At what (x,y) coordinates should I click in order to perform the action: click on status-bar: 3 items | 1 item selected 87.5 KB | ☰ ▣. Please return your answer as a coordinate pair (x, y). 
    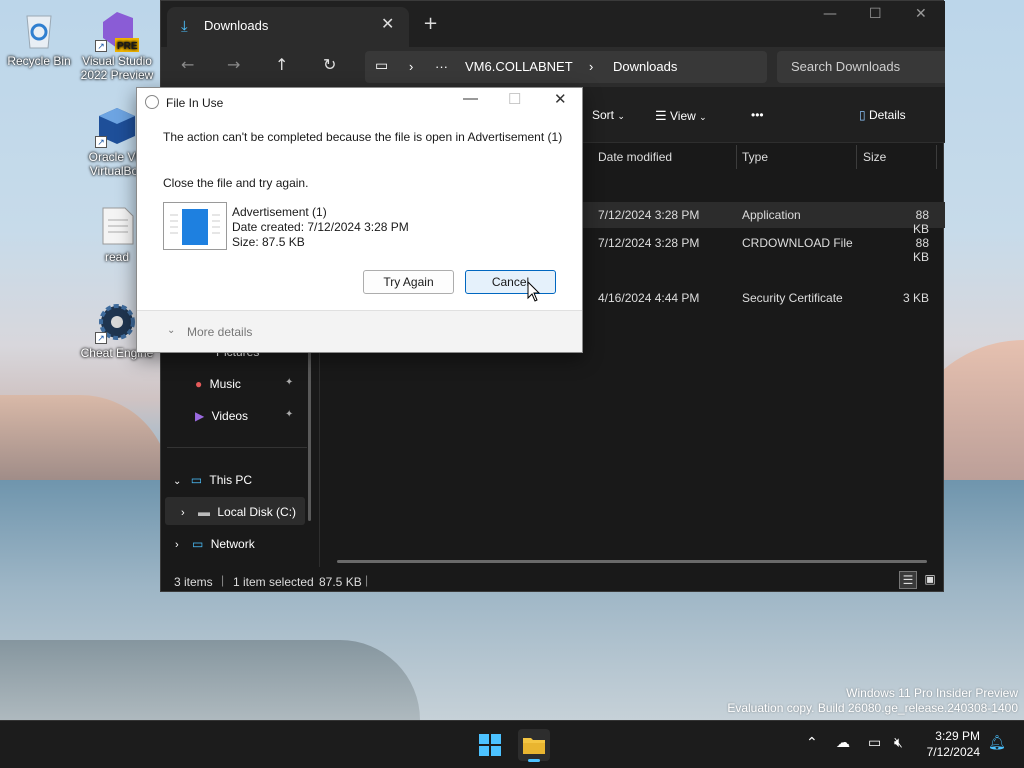
    Looking at the image, I should click on (553, 580).